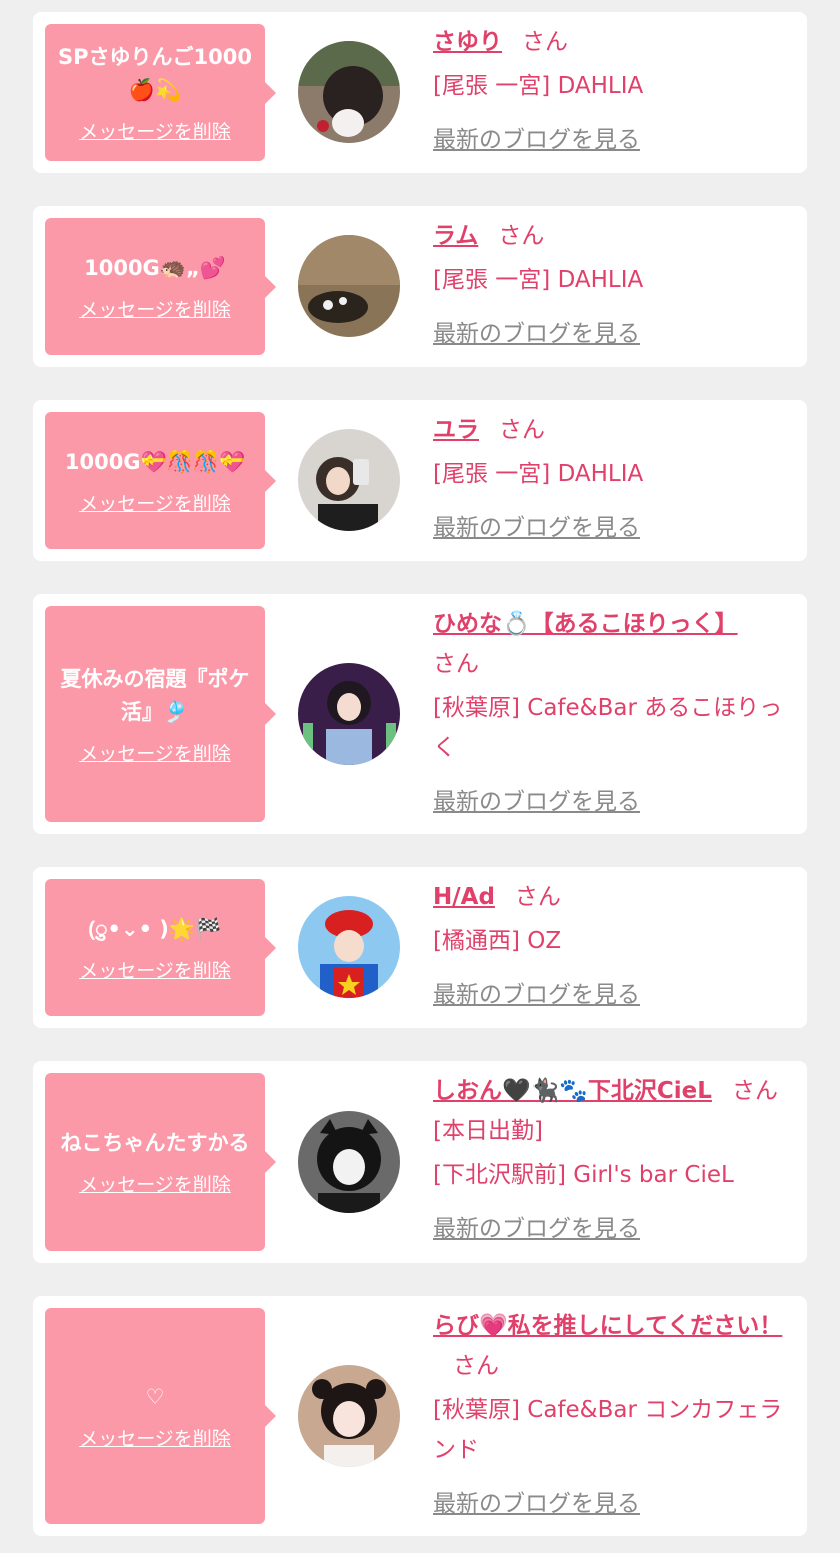 This screenshot has height=1553, width=840. Describe the element at coordinates (455, 236) in the screenshot. I see `cast-name-link: ラム` at that location.